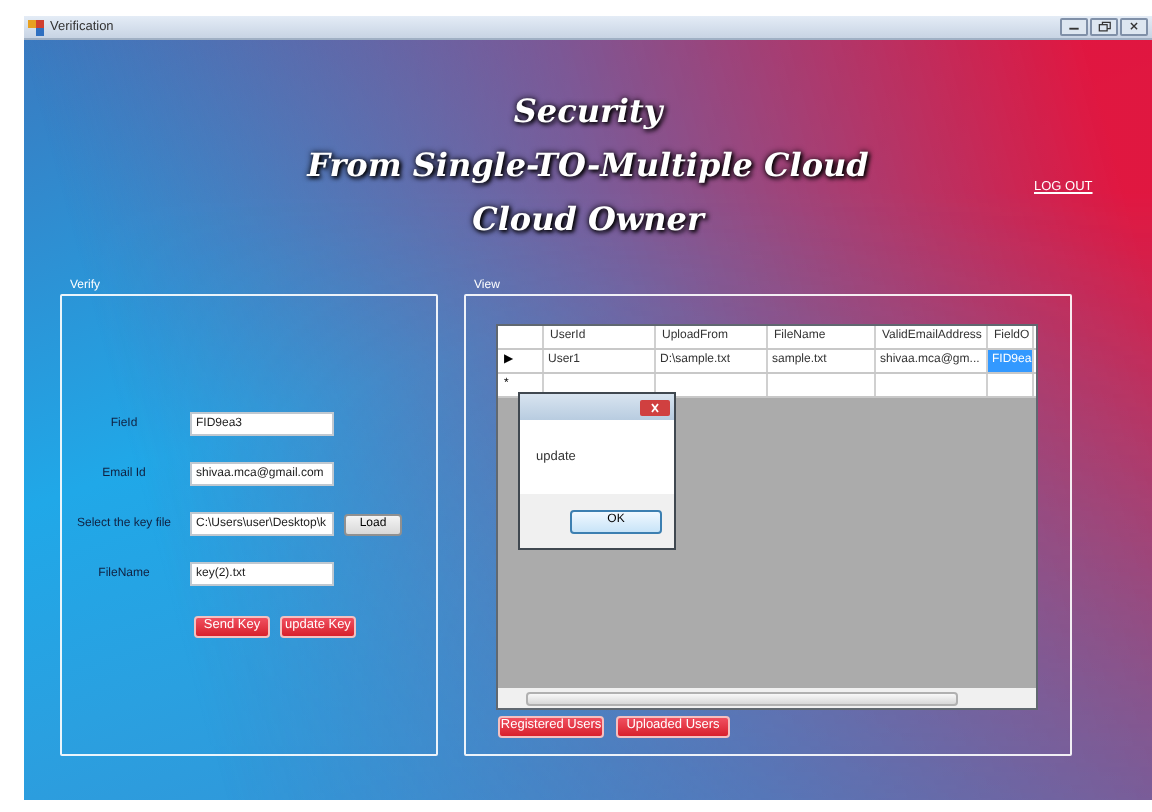 The width and height of the screenshot is (1152, 812). What do you see at coordinates (588, 112) in the screenshot?
I see `header-title: Security` at bounding box center [588, 112].